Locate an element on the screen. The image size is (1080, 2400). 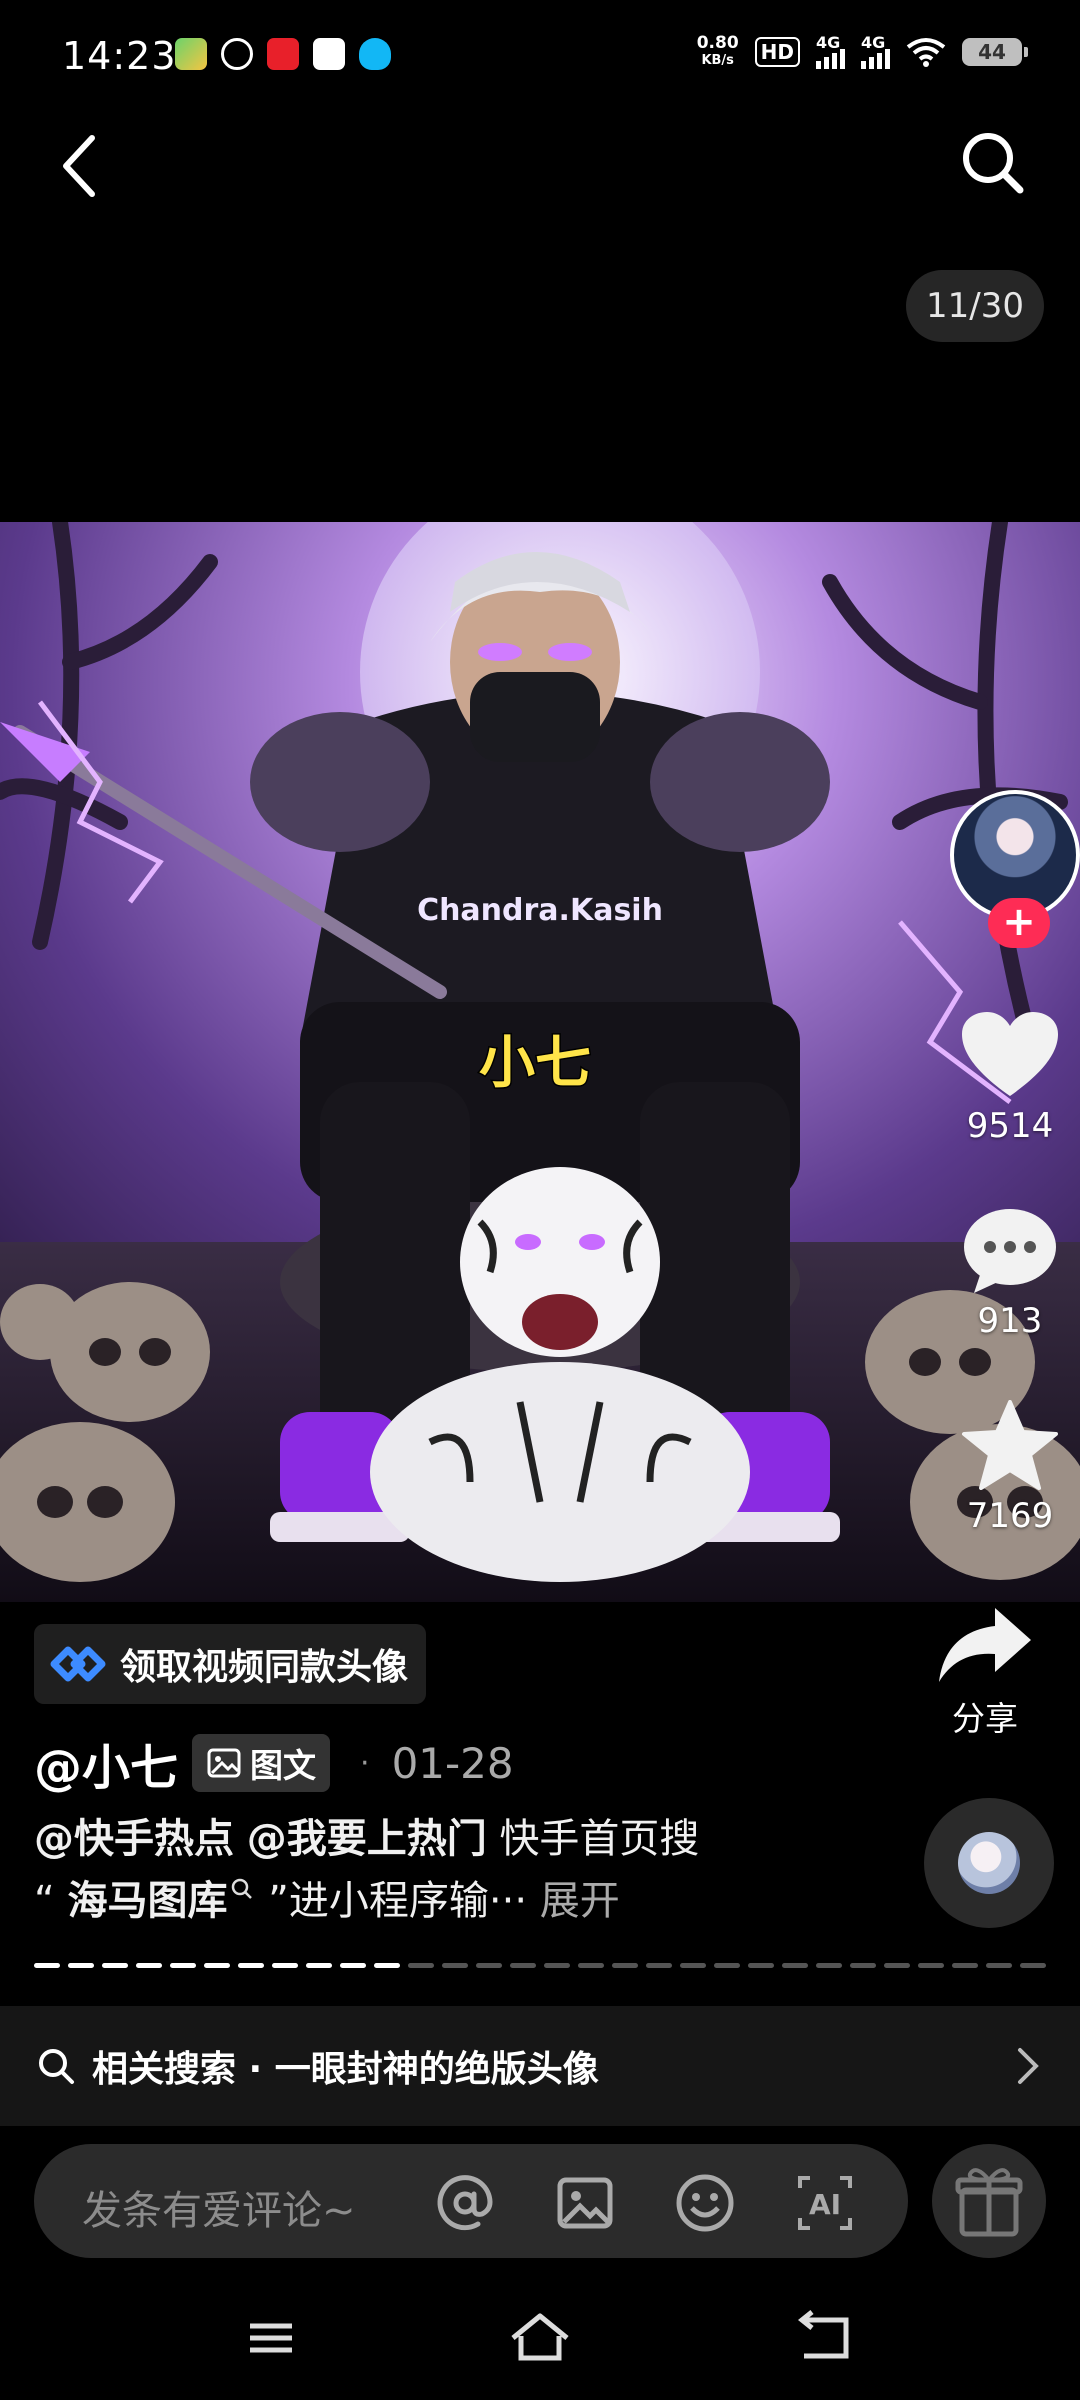
gift-icon is located at coordinates (989, 2202).